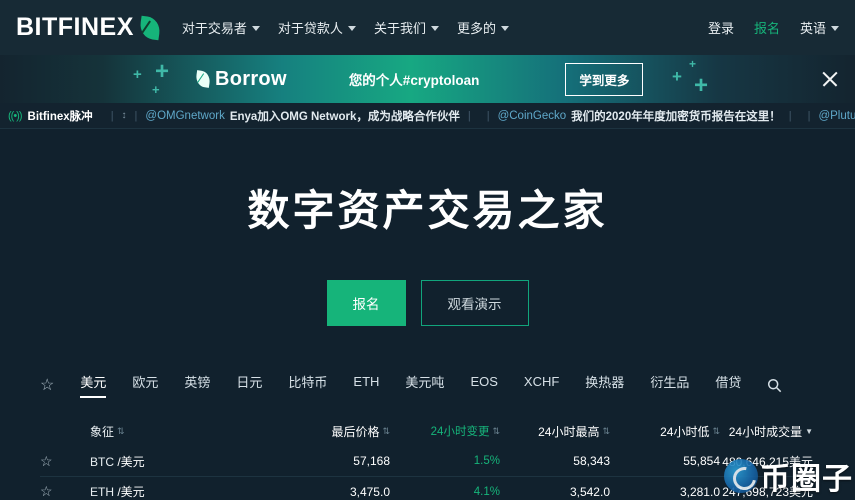 The height and width of the screenshot is (500, 855). I want to click on promo-banner: + + + + + + Borrow 您的个人#cryptoloan 学到更多, so click(427, 79).